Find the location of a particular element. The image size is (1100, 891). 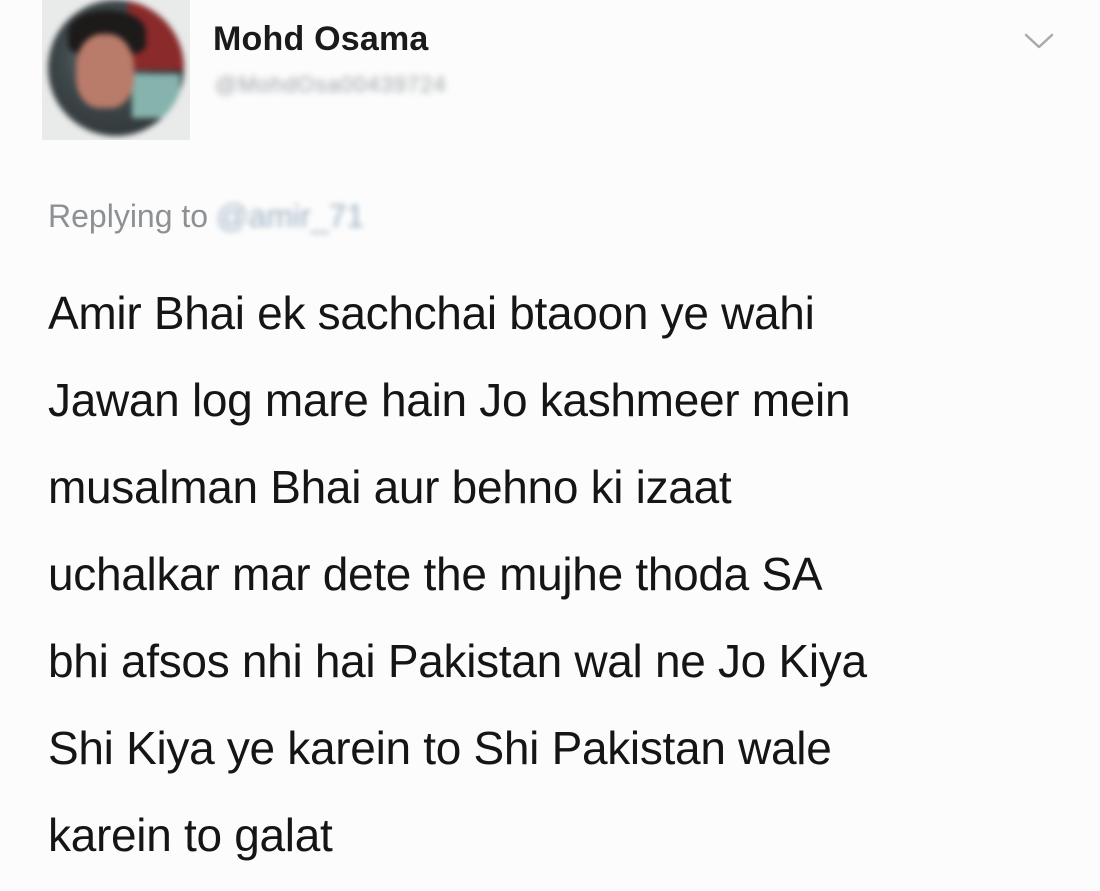

tweet-text-line: Jawan log mare hain Jo kashmeer mein is located at coordinates (449, 400).